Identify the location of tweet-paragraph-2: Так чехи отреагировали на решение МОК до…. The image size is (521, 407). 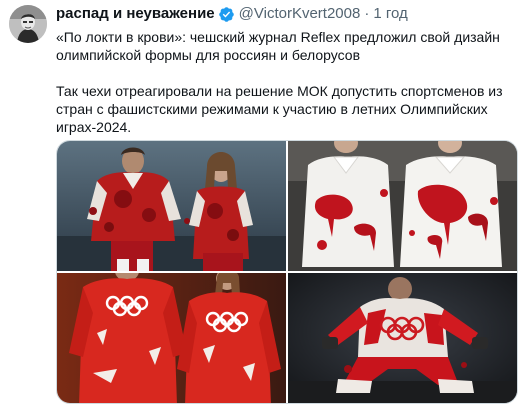
(279, 109).